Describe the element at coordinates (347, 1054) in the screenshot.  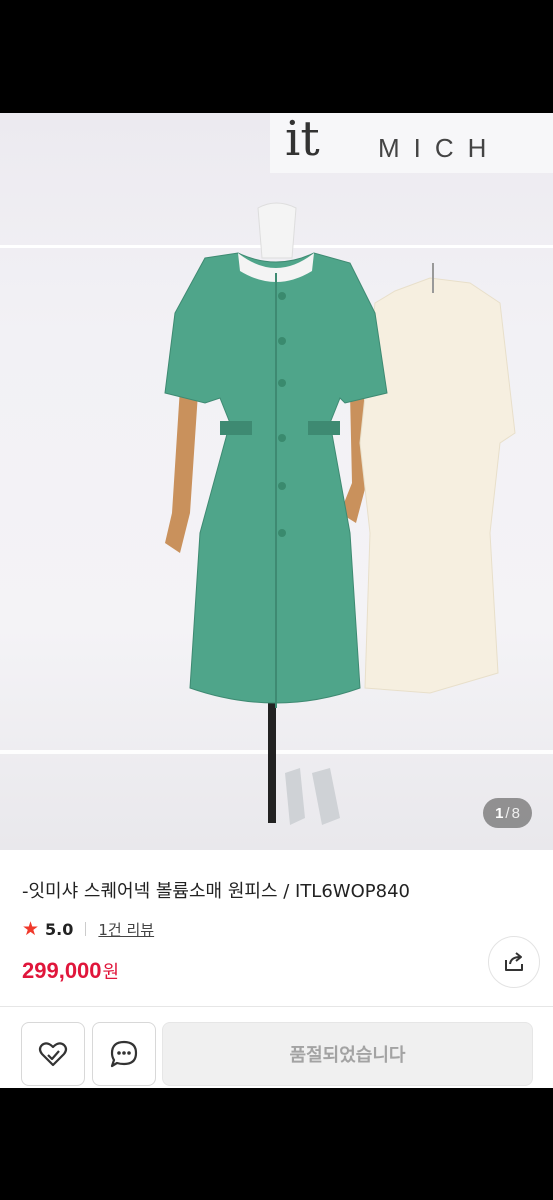
I see `sold-out-button: 품절되었습니다` at that location.